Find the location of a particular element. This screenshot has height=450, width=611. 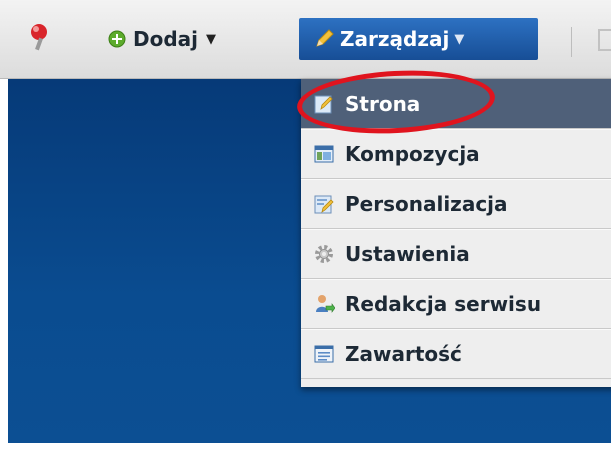

gear-icon is located at coordinates (324, 254).